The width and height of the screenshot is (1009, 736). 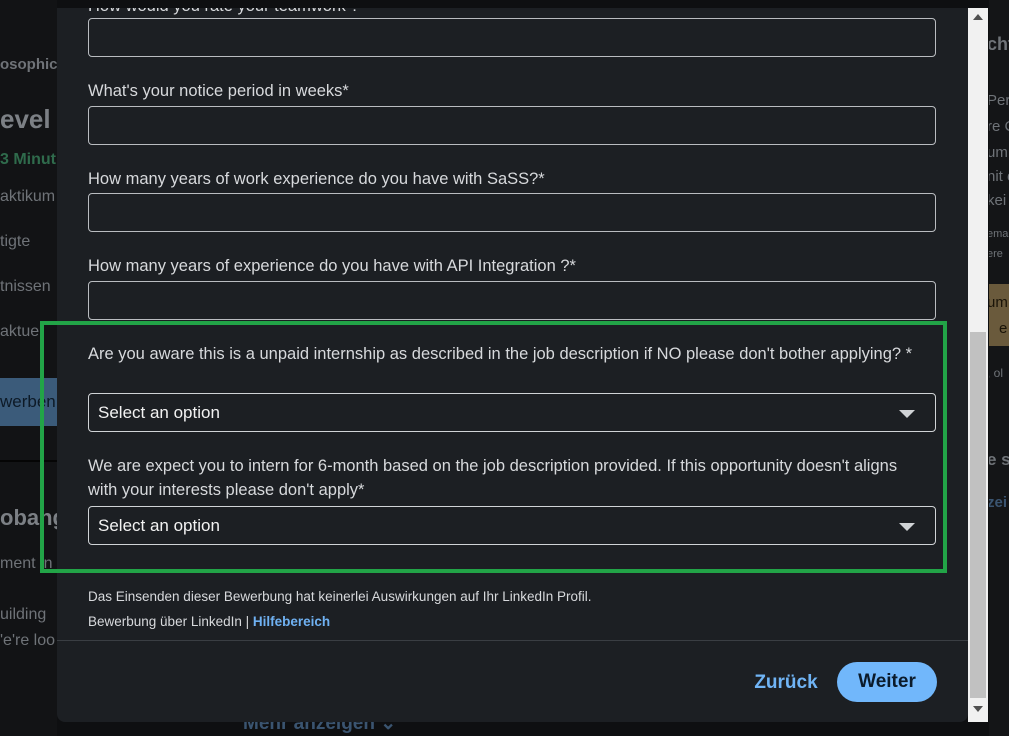 I want to click on modal-scrollbar, so click(x=978, y=365).